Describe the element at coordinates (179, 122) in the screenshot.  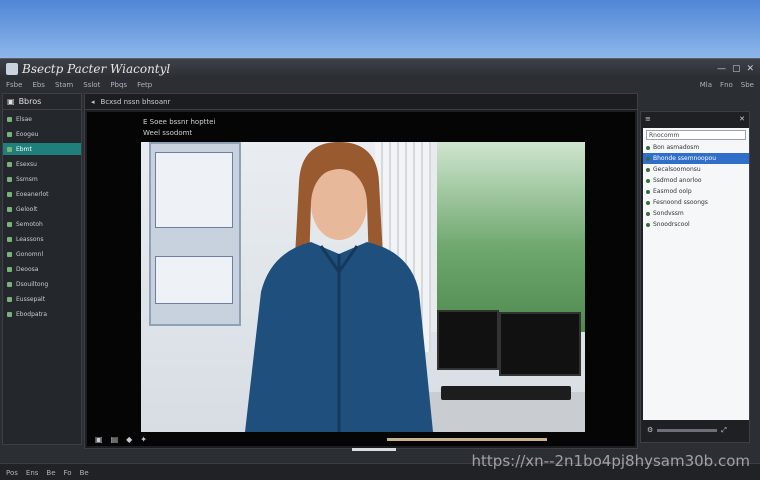
I see `image-caption: E Soee bssnr hopttei` at that location.